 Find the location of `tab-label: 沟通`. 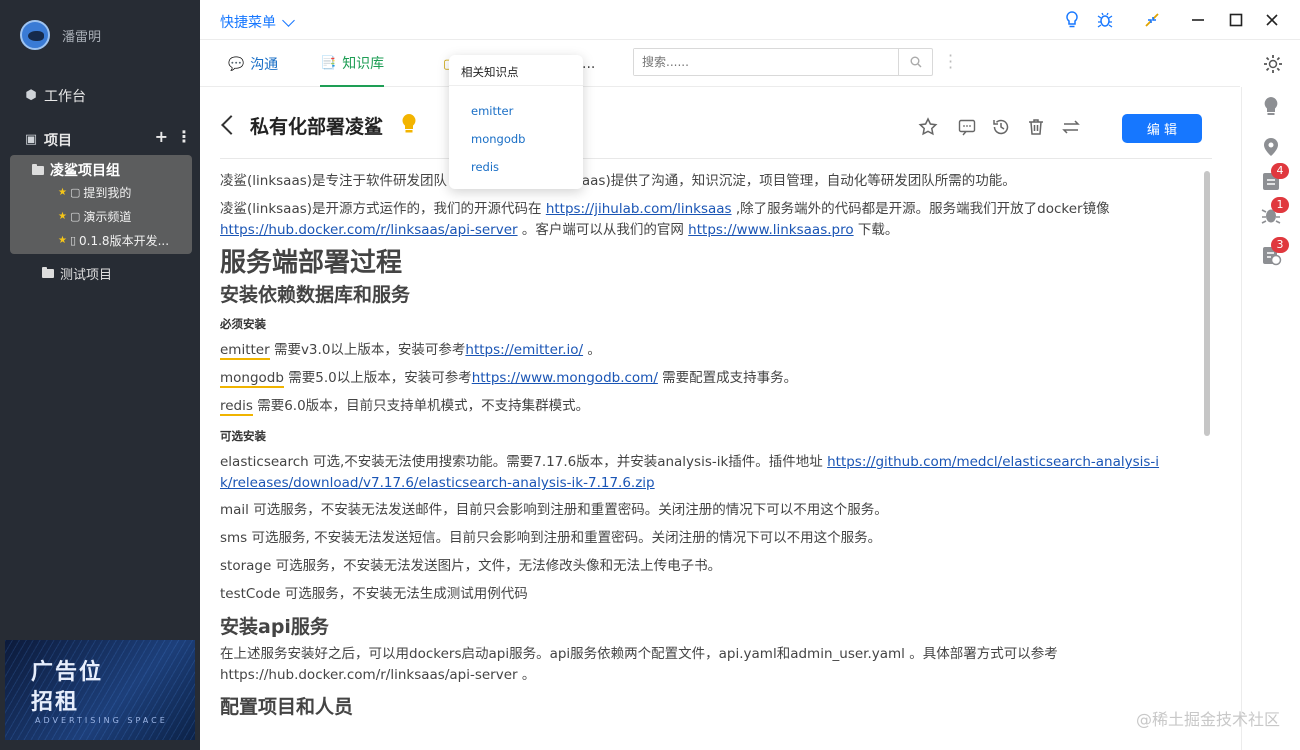

tab-label: 沟通 is located at coordinates (264, 65).